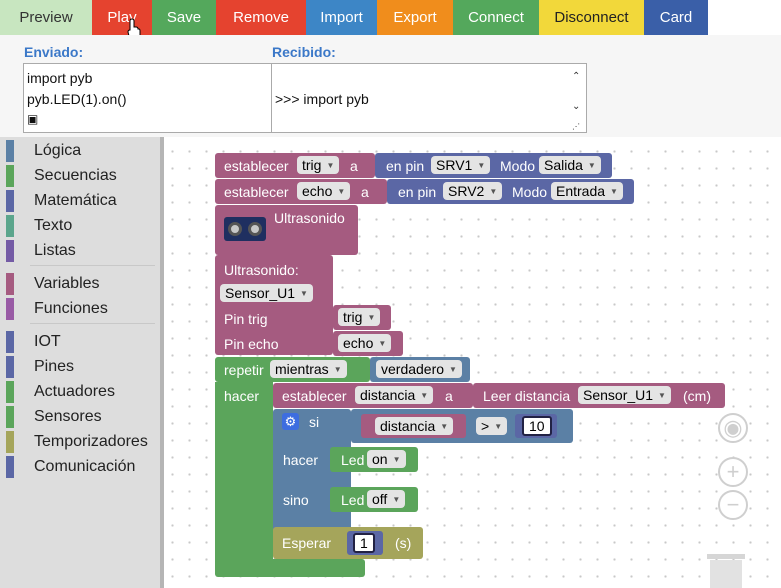  What do you see at coordinates (429, 98) in the screenshot?
I see `received-textarea: >>> import pyb ⌃ ⌄ ⋰` at bounding box center [429, 98].